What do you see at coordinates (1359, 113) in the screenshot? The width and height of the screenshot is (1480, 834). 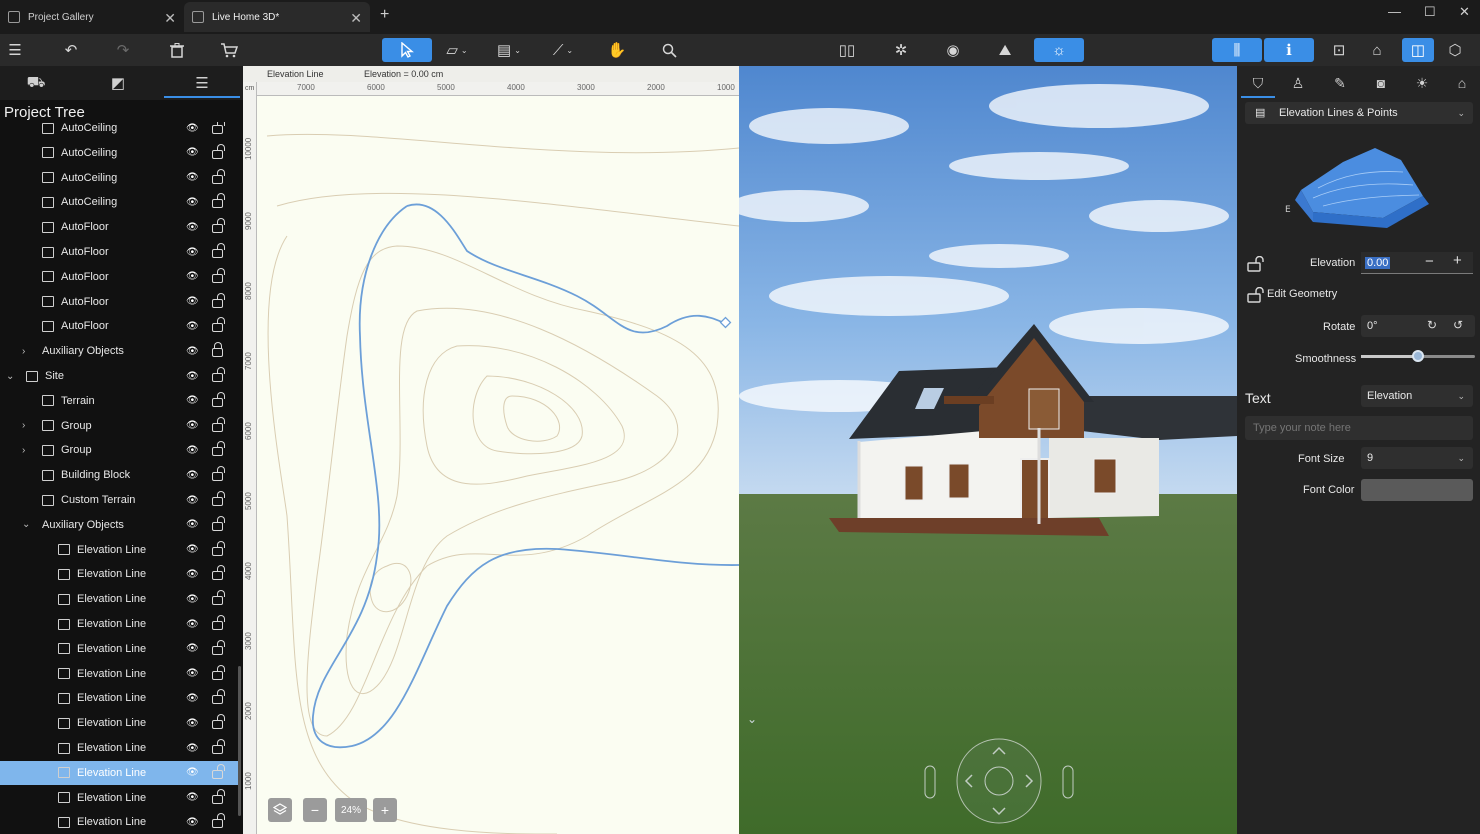 I see `object-type-dropdown: ▤ Elevation Lines & Points ⌄` at bounding box center [1359, 113].